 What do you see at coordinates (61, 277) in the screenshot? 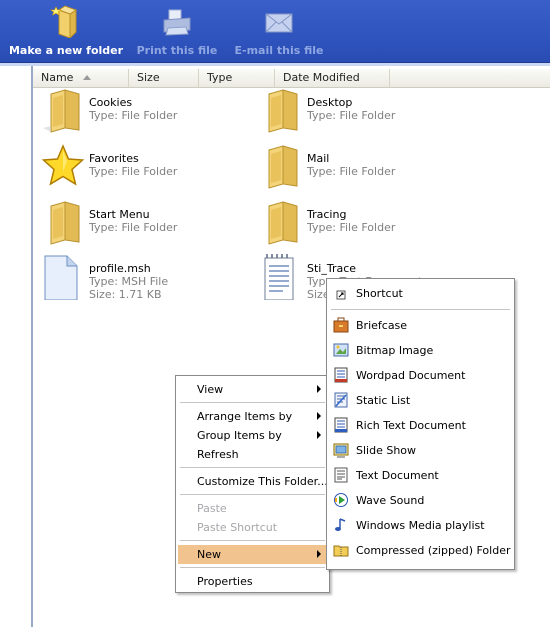
I see `document-icon` at bounding box center [61, 277].